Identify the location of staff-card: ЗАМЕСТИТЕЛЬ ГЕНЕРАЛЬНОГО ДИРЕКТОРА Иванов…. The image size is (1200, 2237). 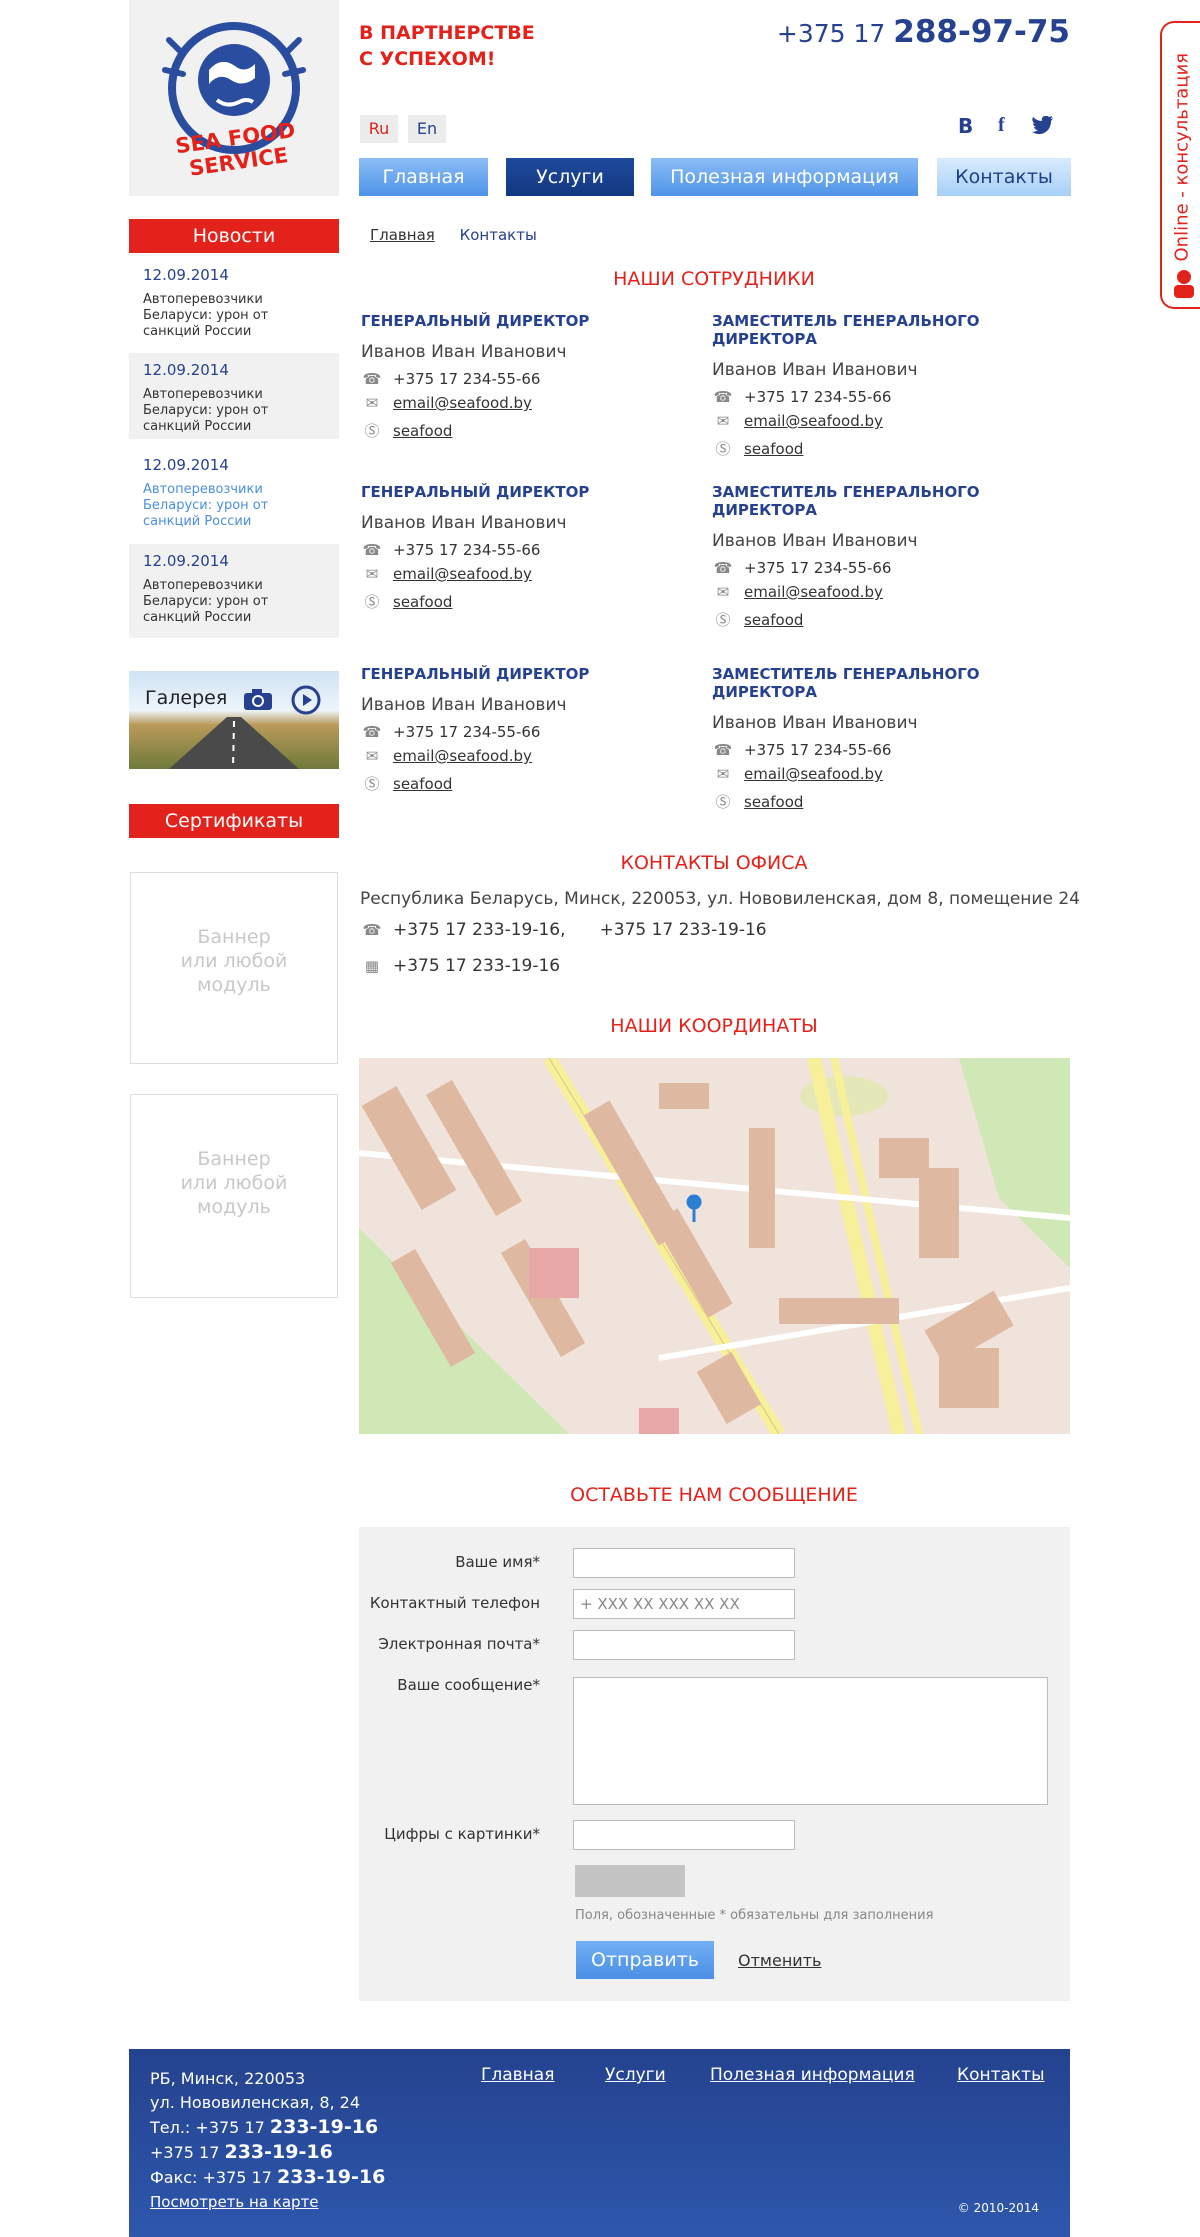
(887, 738).